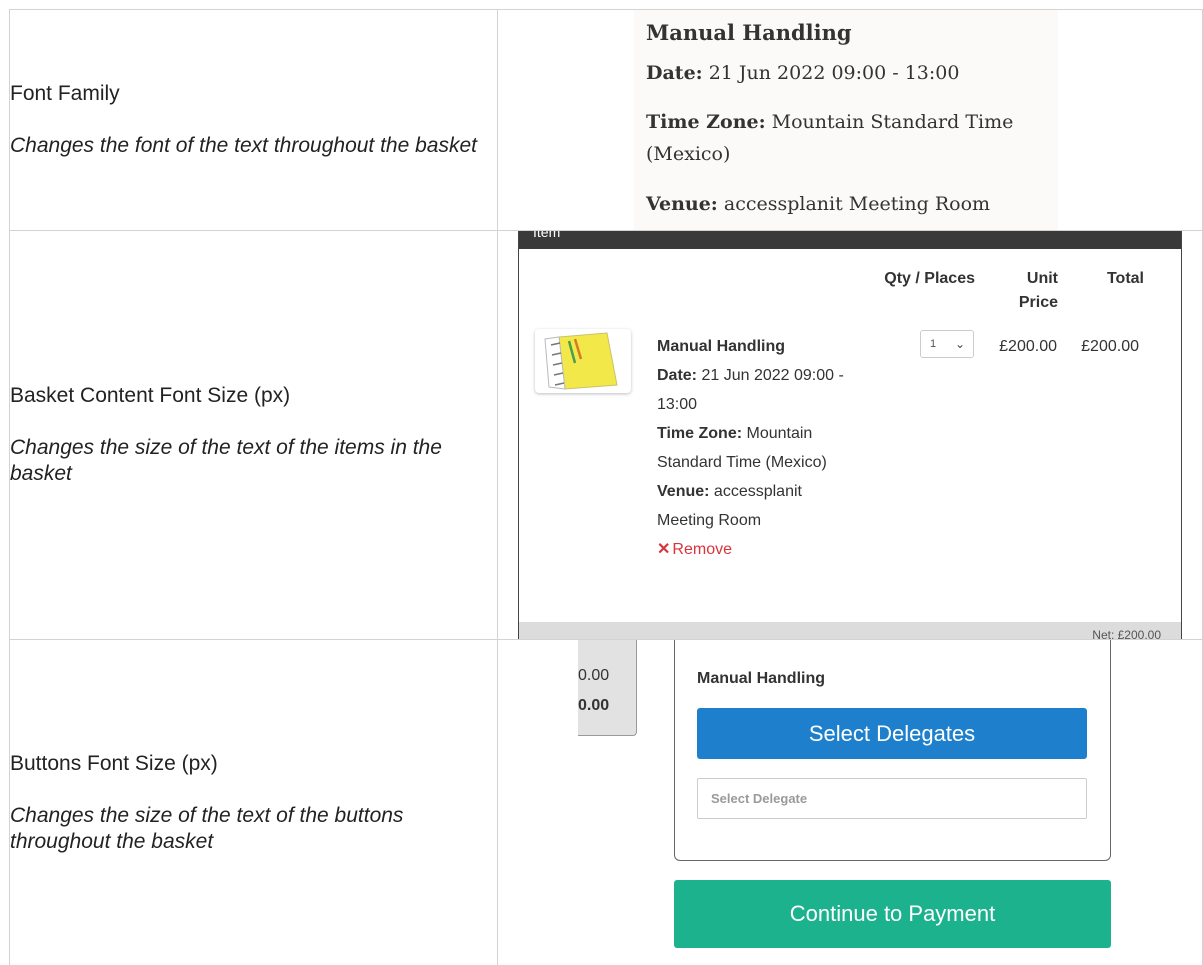  I want to click on item-venue: Venue: accessplanit Meeting Room, so click(729, 506).